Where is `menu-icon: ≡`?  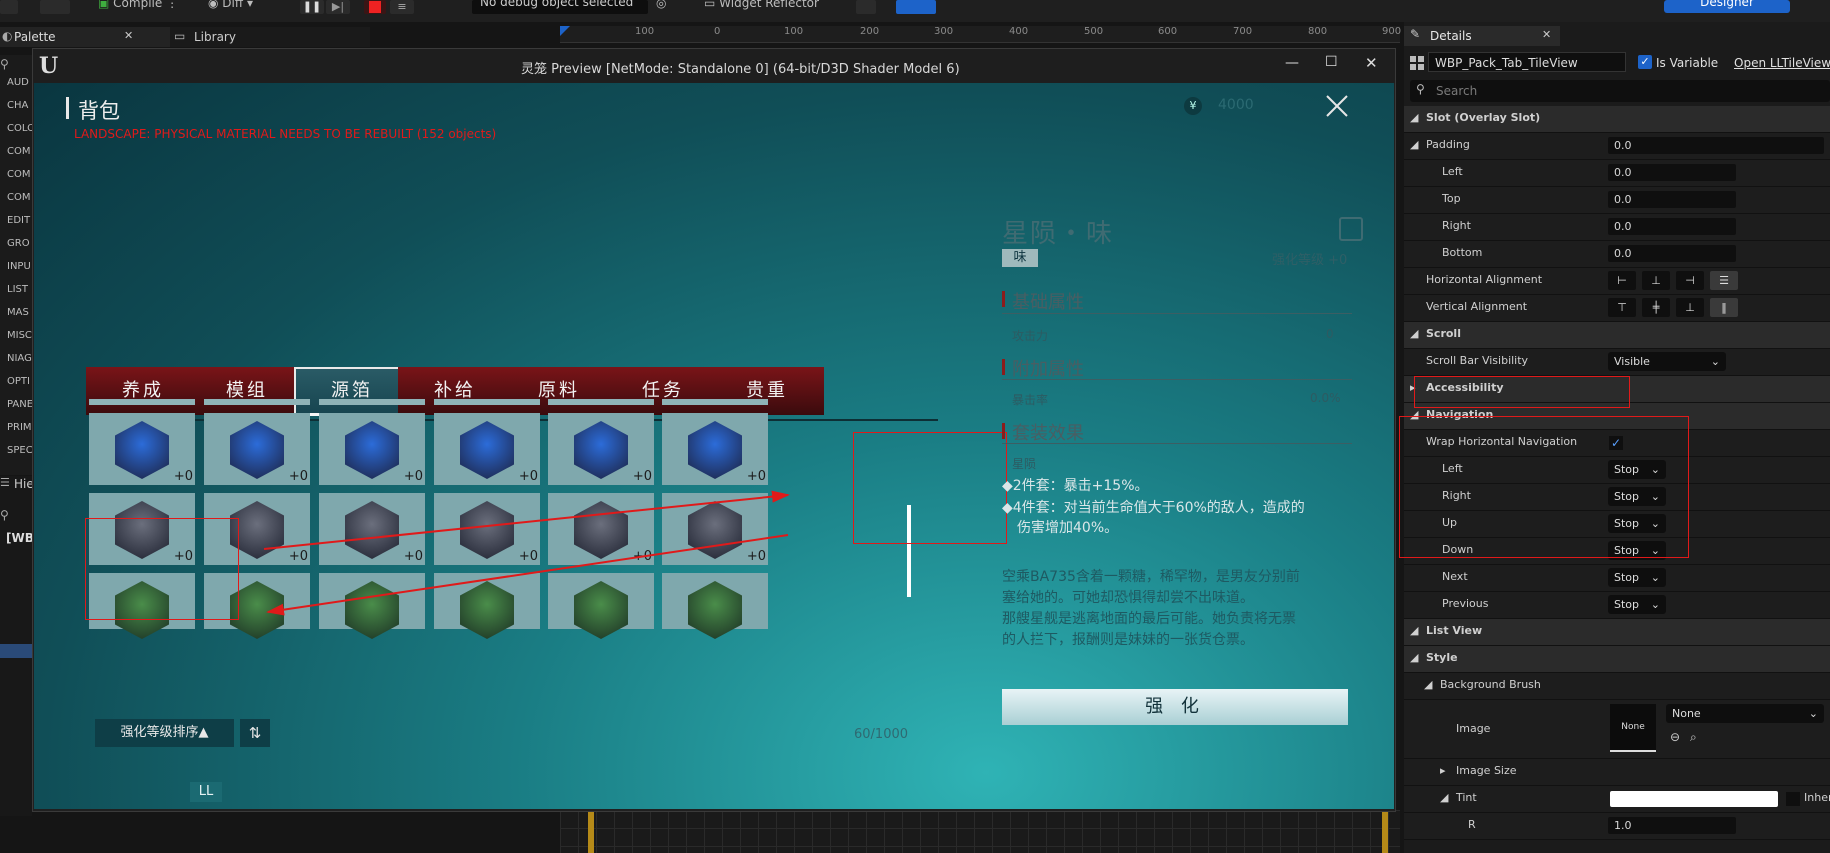 menu-icon: ≡ is located at coordinates (402, 7).